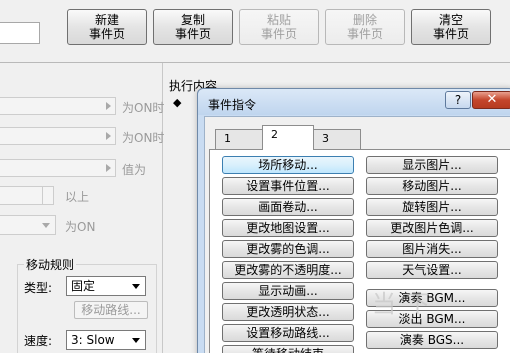 The height and width of the screenshot is (353, 510). What do you see at coordinates (106, 286) in the screenshot?
I see `move-type-select: 固定` at bounding box center [106, 286].